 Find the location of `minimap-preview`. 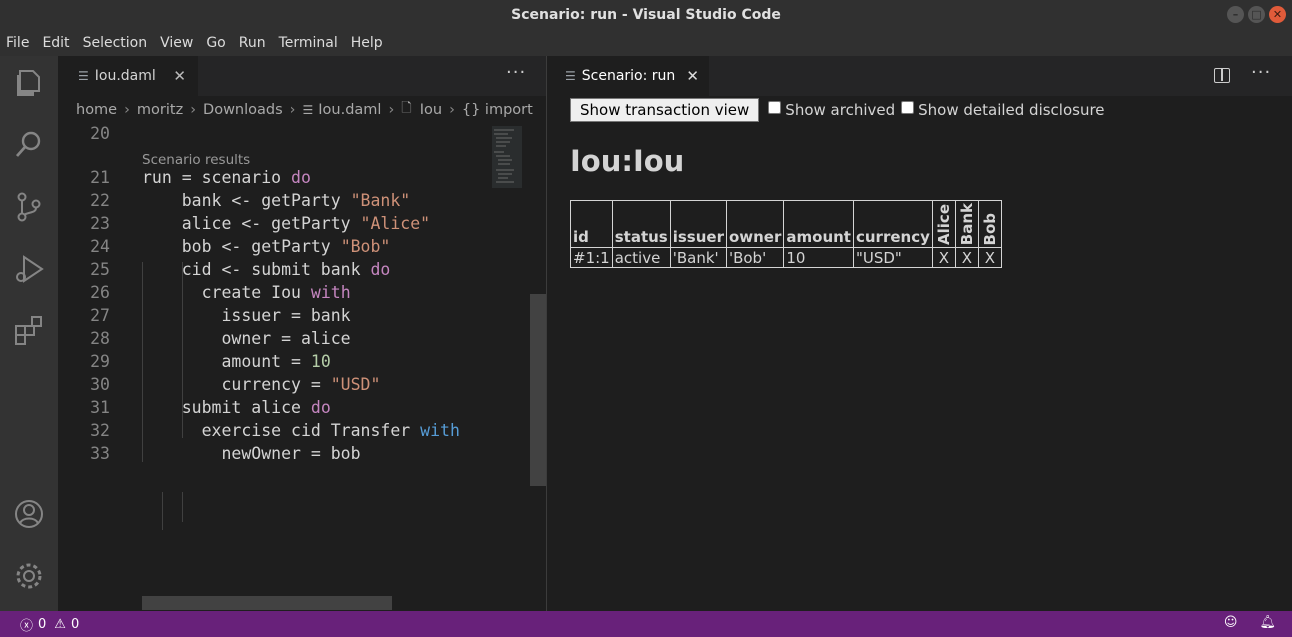

minimap-preview is located at coordinates (507, 157).